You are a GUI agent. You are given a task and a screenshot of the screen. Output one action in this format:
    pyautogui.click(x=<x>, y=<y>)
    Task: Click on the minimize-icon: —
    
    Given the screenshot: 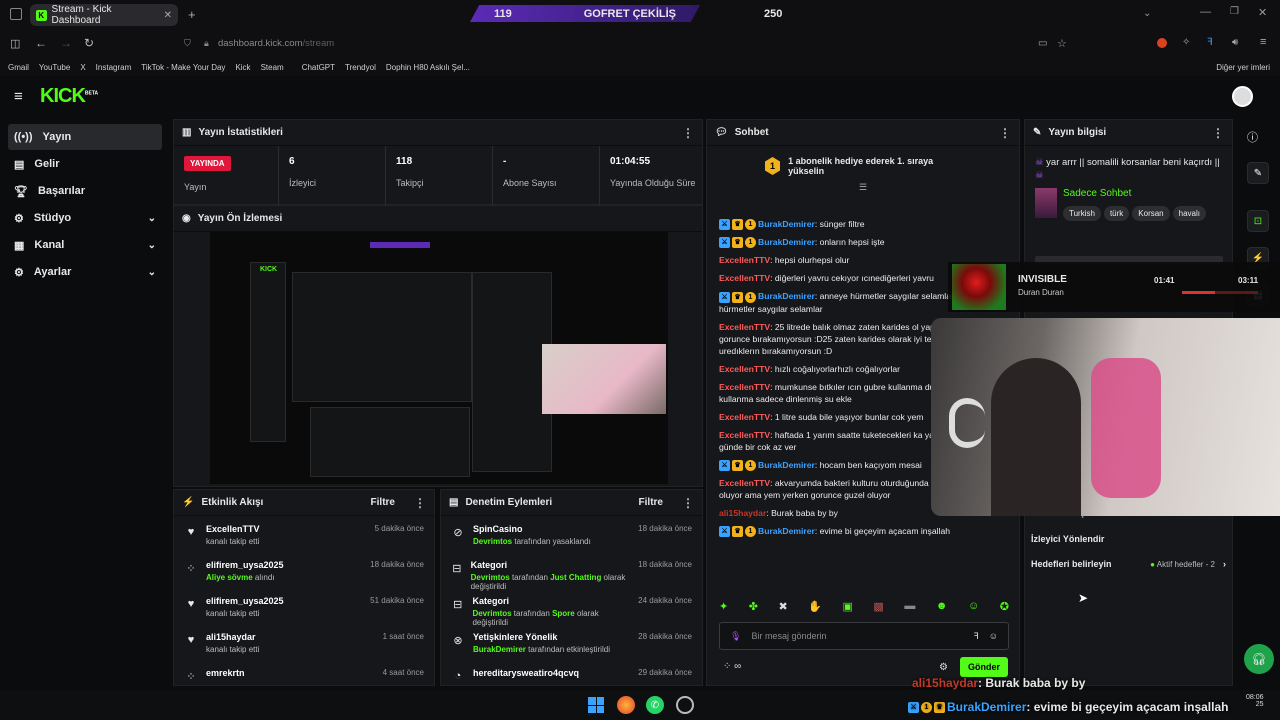 What is the action you would take?
    pyautogui.click(x=1205, y=12)
    